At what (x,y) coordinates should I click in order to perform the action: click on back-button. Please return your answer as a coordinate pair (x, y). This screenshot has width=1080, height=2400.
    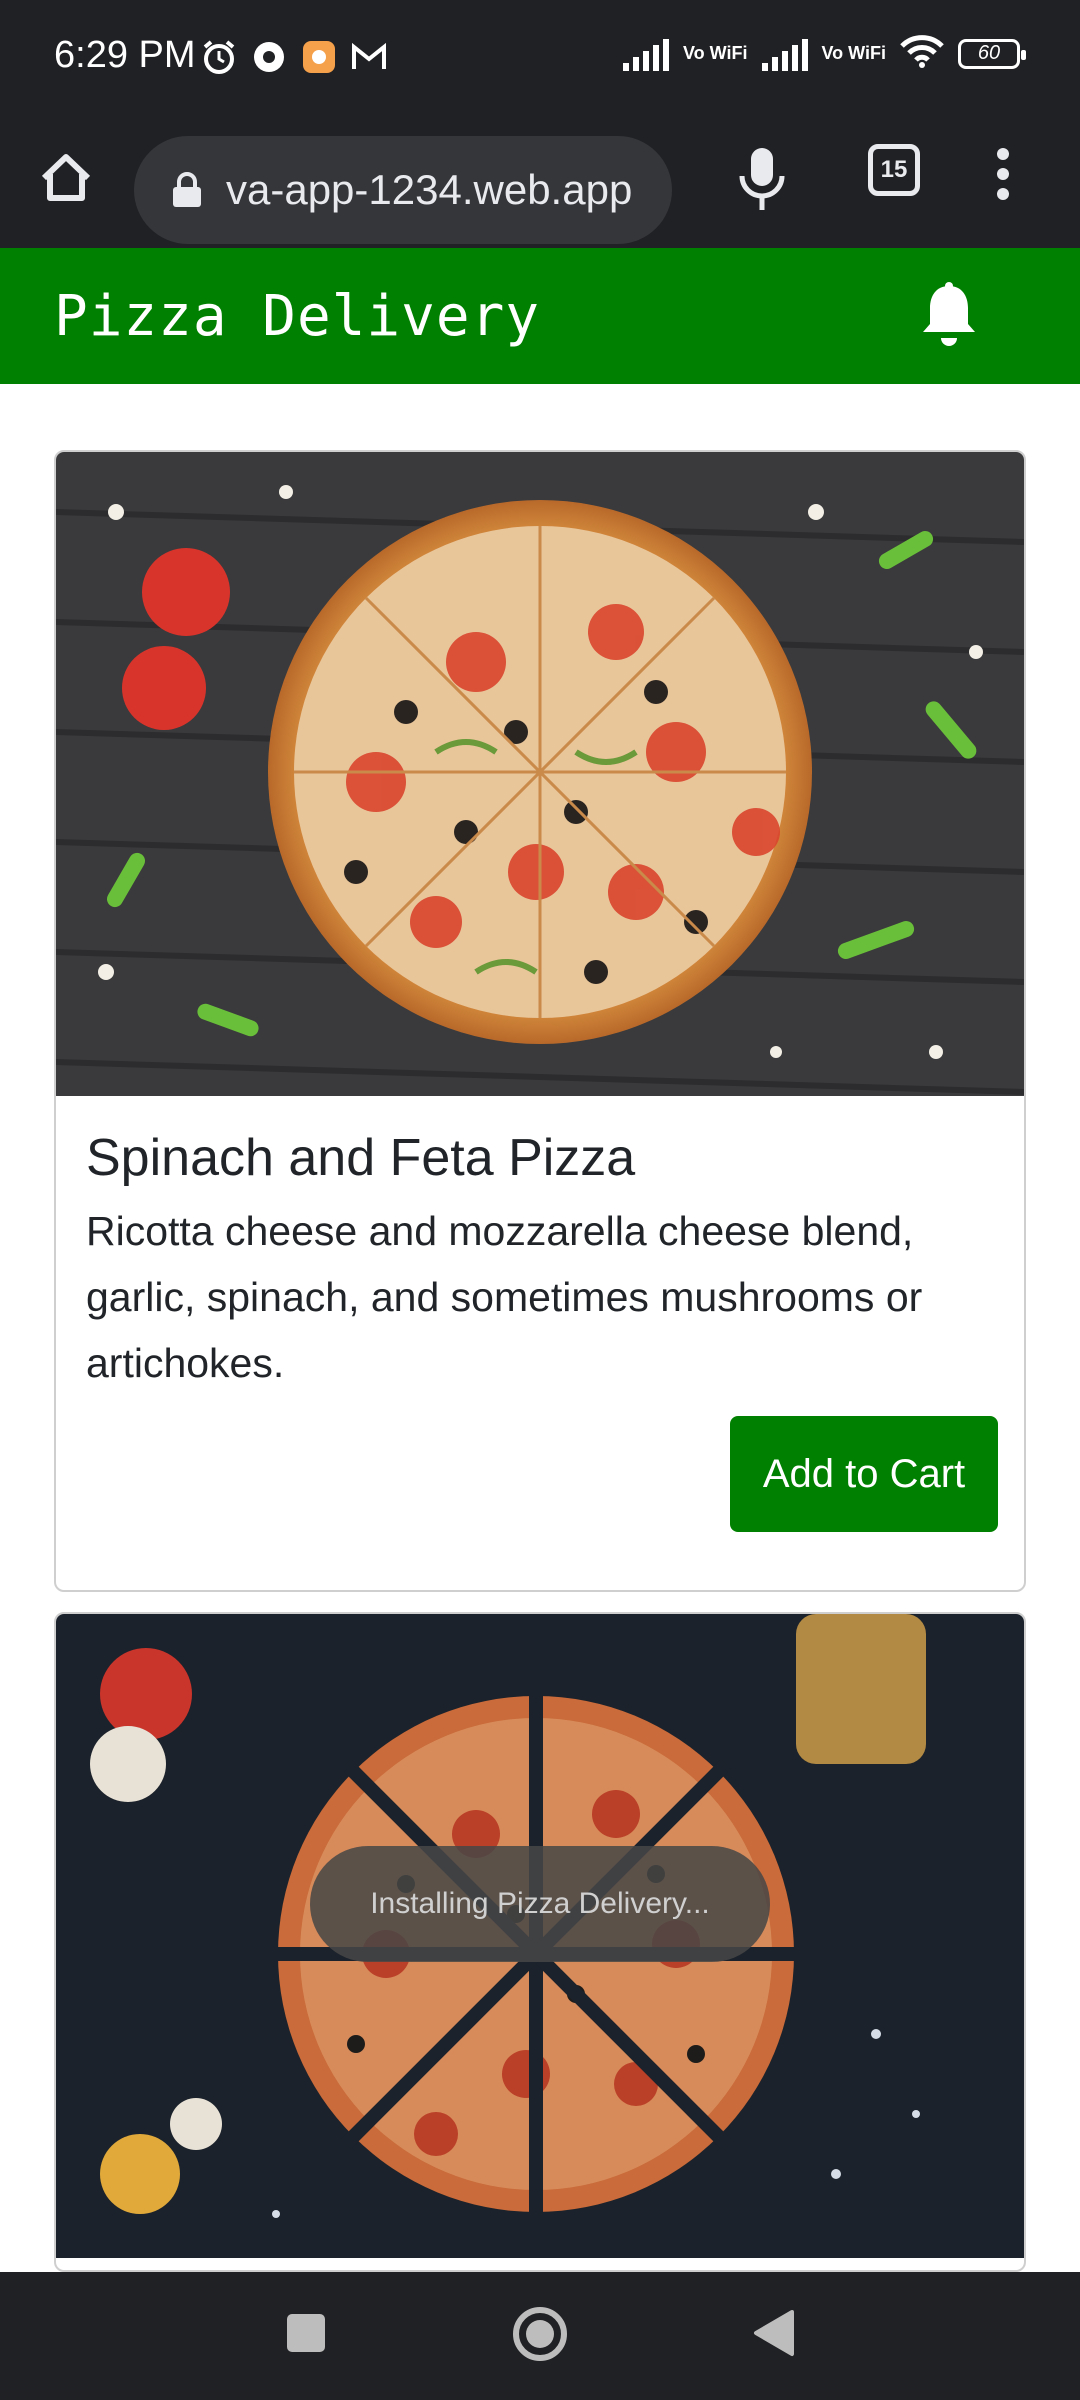
    Looking at the image, I should click on (774, 2333).